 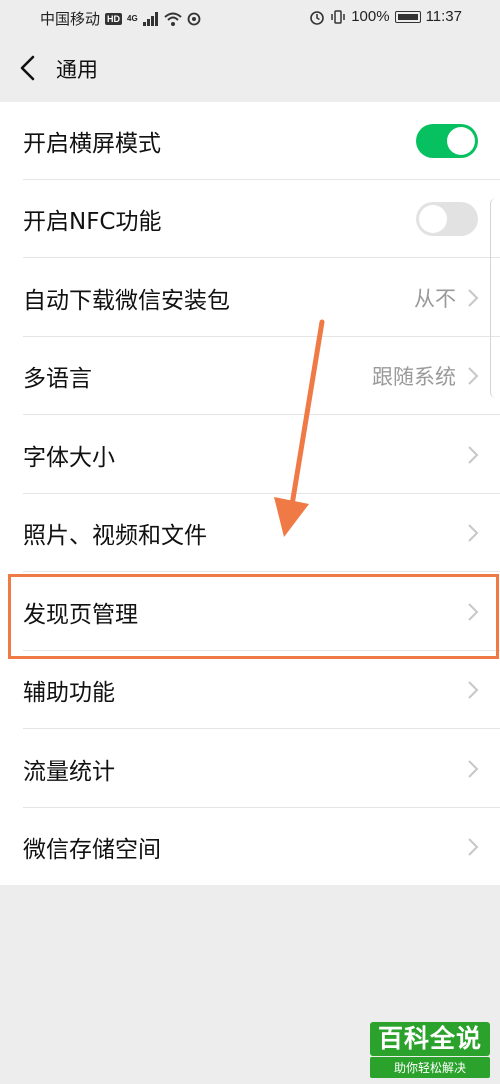 I want to click on back-button, so click(x=29, y=68).